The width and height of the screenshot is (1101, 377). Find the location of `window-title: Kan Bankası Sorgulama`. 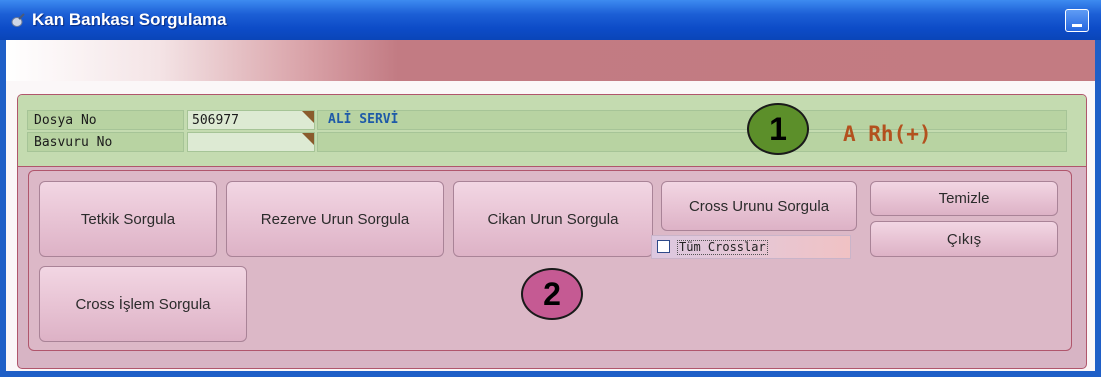

window-title: Kan Bankası Sorgulama is located at coordinates (129, 19).